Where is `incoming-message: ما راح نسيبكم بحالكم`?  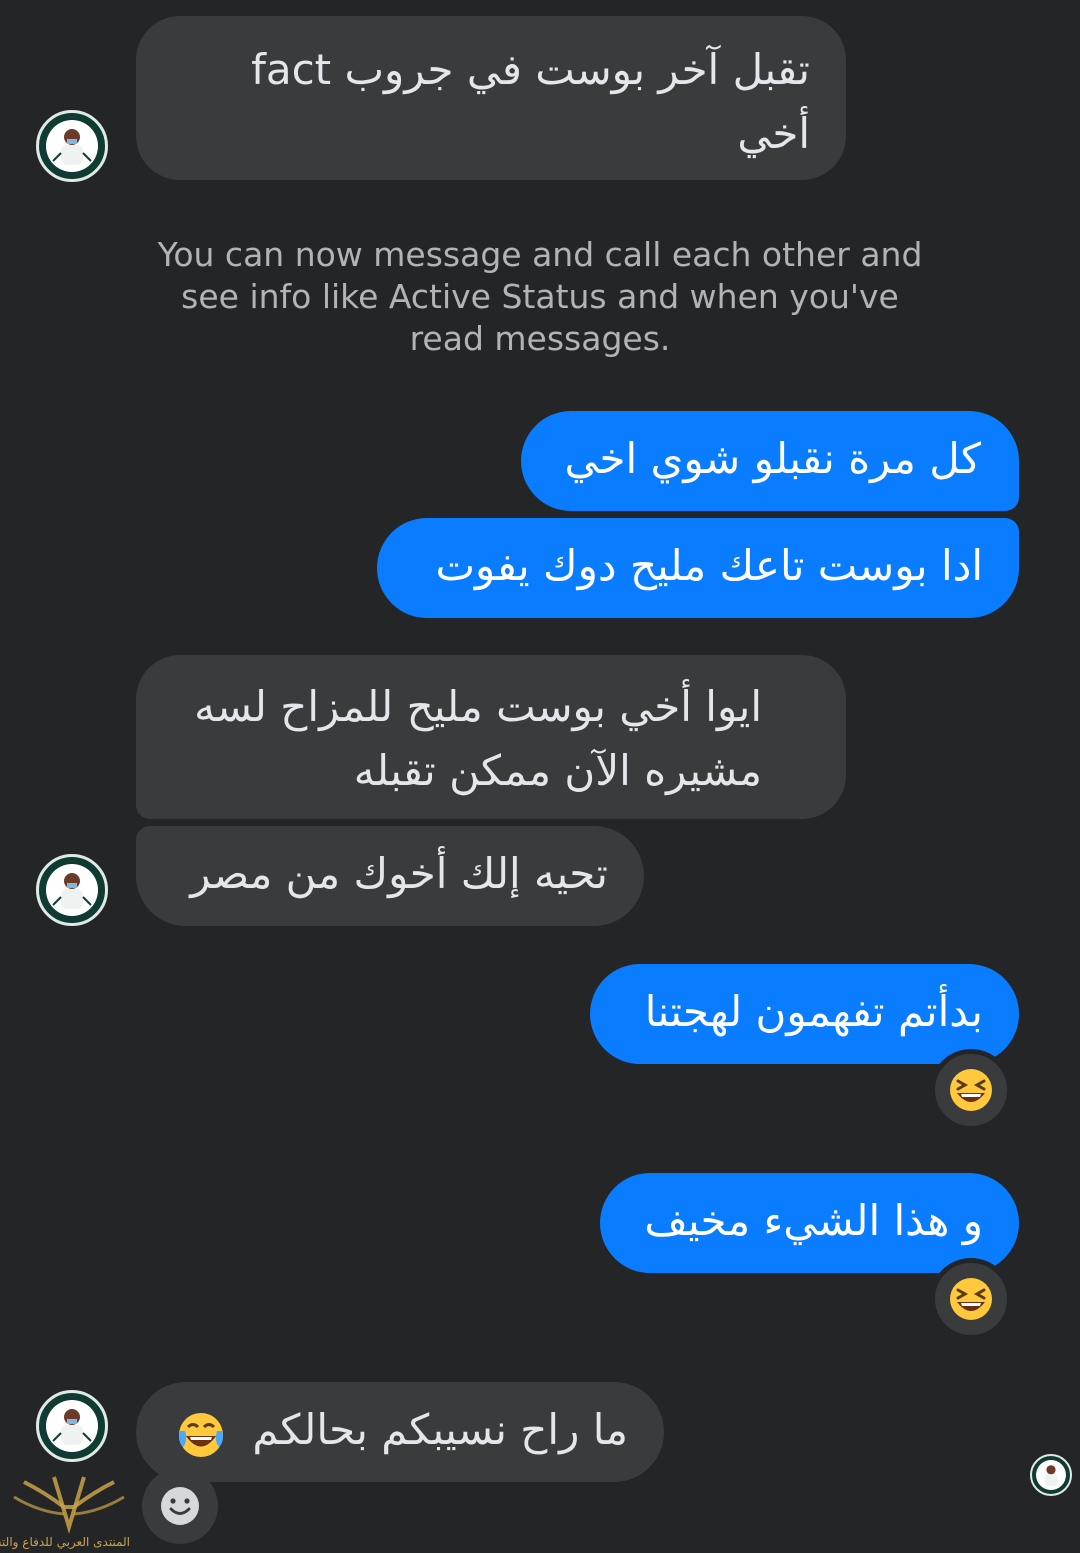
incoming-message: ما راح نسيبكم بحالكم is located at coordinates (400, 1432).